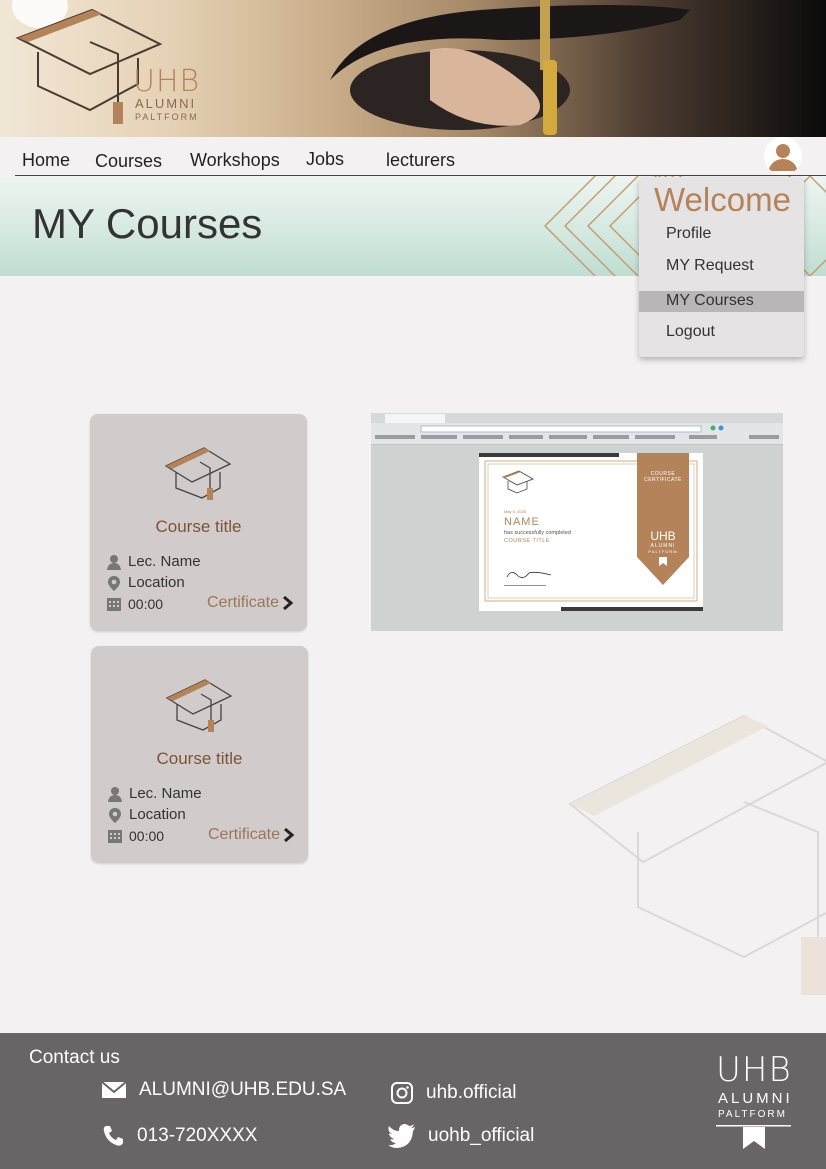 The image size is (826, 1169). Describe the element at coordinates (166, 103) in the screenshot. I see `logo-alumni-text: ALUMNI` at that location.